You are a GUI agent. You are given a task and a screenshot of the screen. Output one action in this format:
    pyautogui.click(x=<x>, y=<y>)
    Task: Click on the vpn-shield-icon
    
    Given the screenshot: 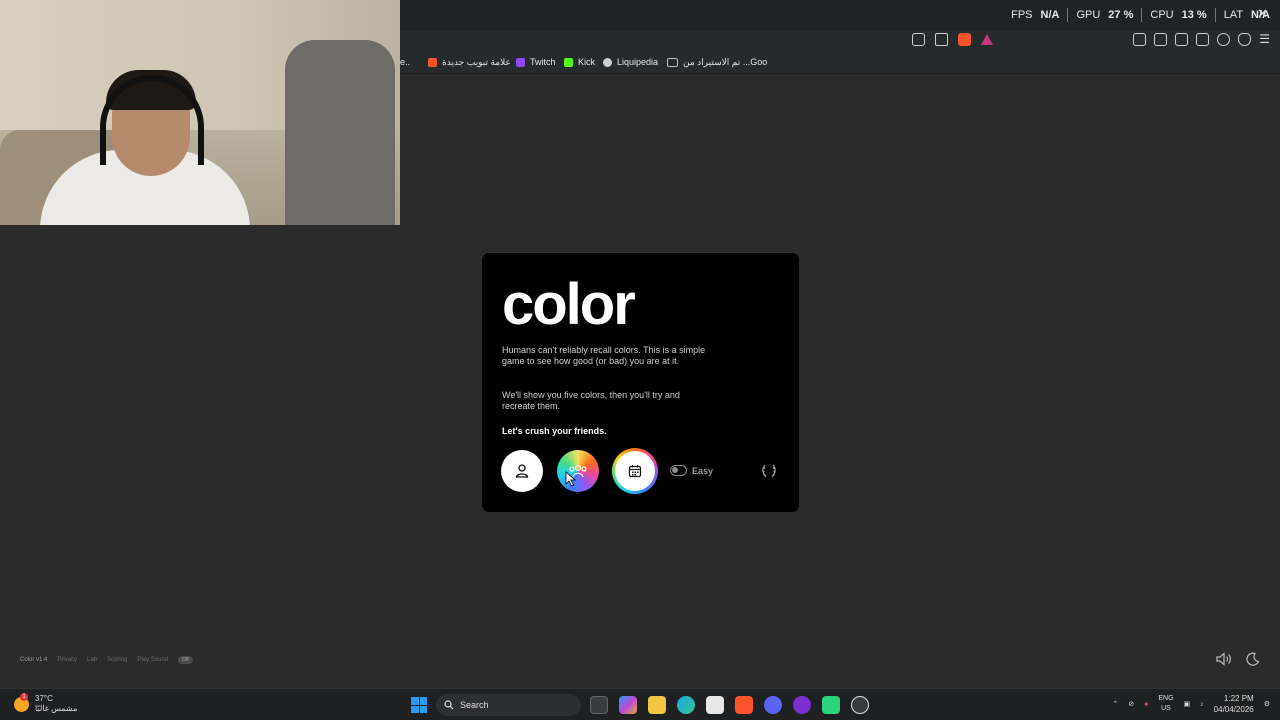 What is the action you would take?
    pyautogui.click(x=1245, y=39)
    